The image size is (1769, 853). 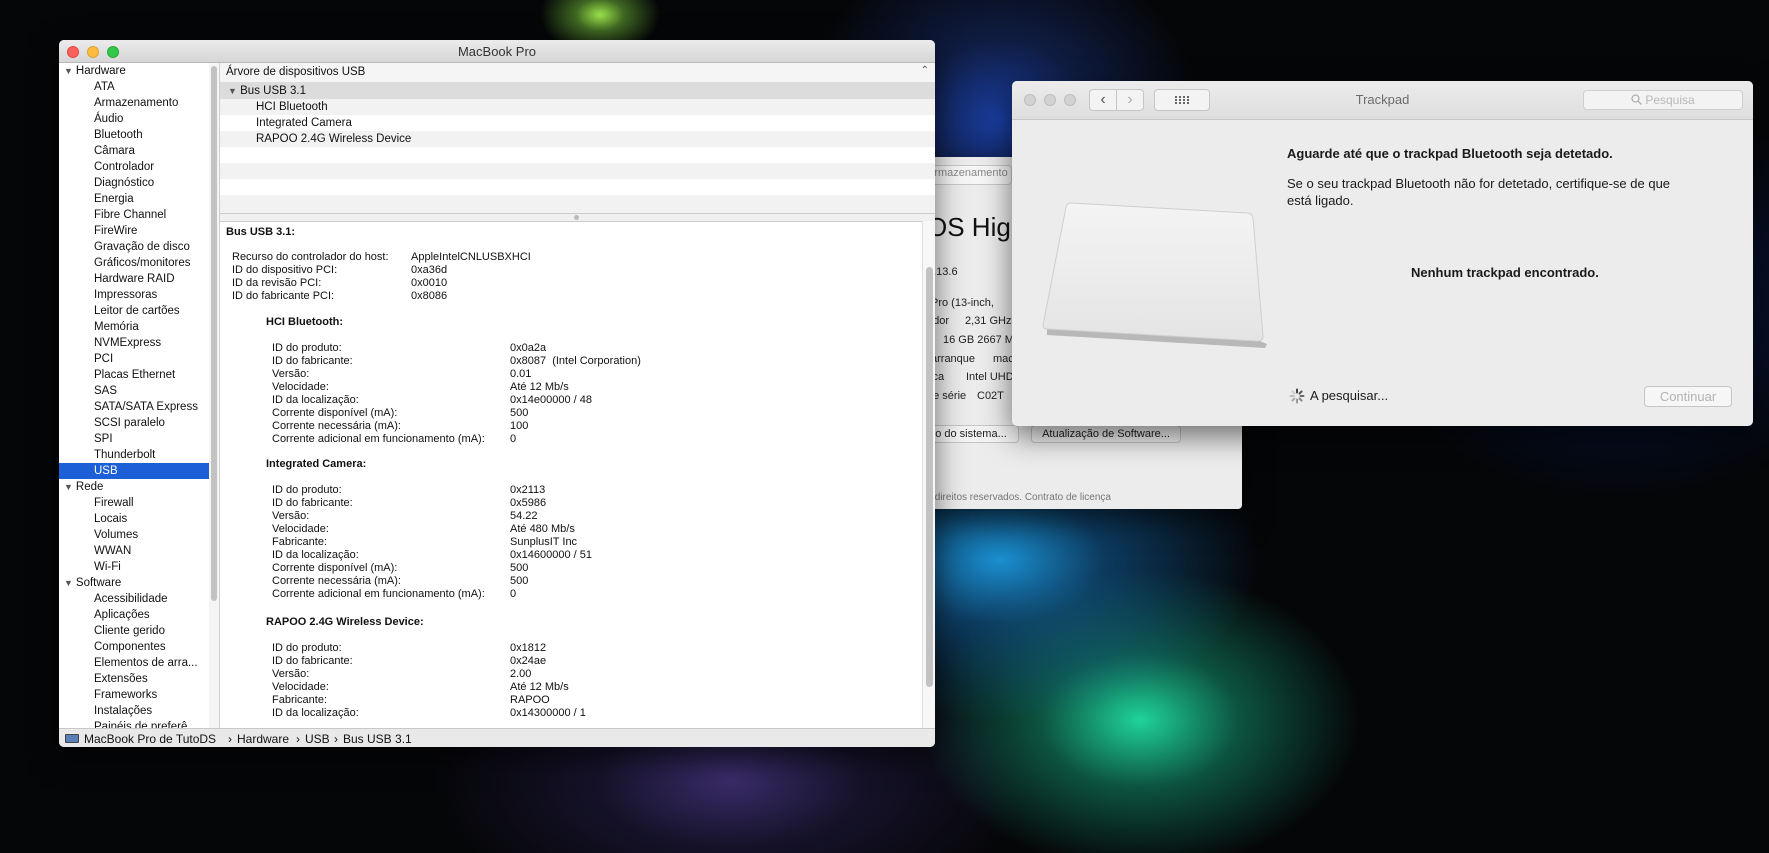 What do you see at coordinates (134, 247) in the screenshot?
I see `sidebar-item-disc-burning: Gravação de disco` at bounding box center [134, 247].